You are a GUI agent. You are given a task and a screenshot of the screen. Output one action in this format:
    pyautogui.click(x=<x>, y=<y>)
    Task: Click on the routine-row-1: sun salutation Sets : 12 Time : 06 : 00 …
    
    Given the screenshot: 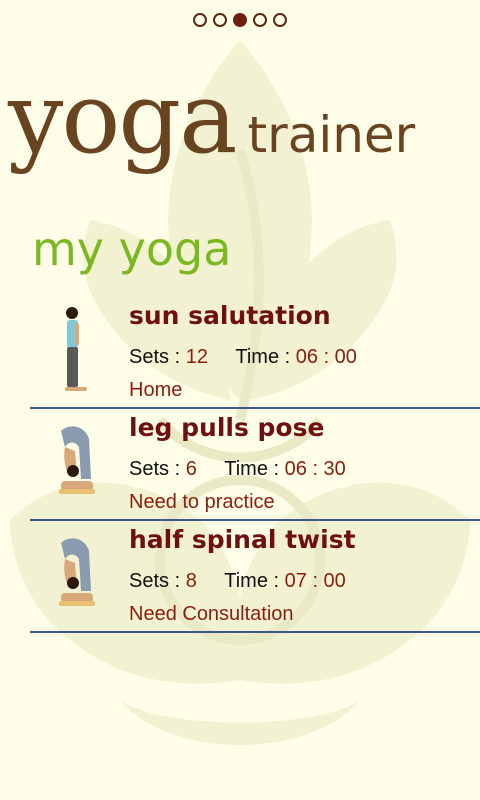 What is the action you would take?
    pyautogui.click(x=240, y=353)
    